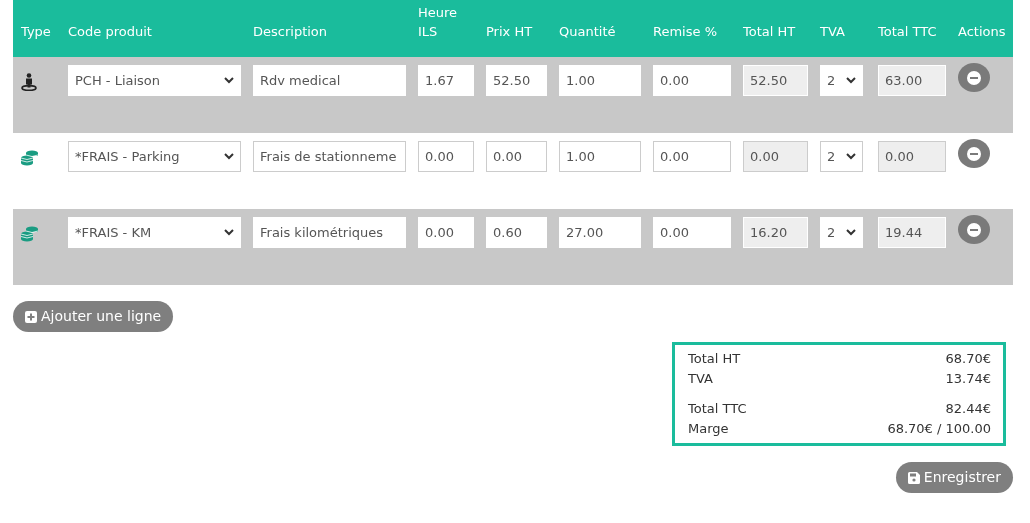 Image resolution: width=1030 pixels, height=523 pixels. I want to click on total-label: TVA, so click(700, 379).